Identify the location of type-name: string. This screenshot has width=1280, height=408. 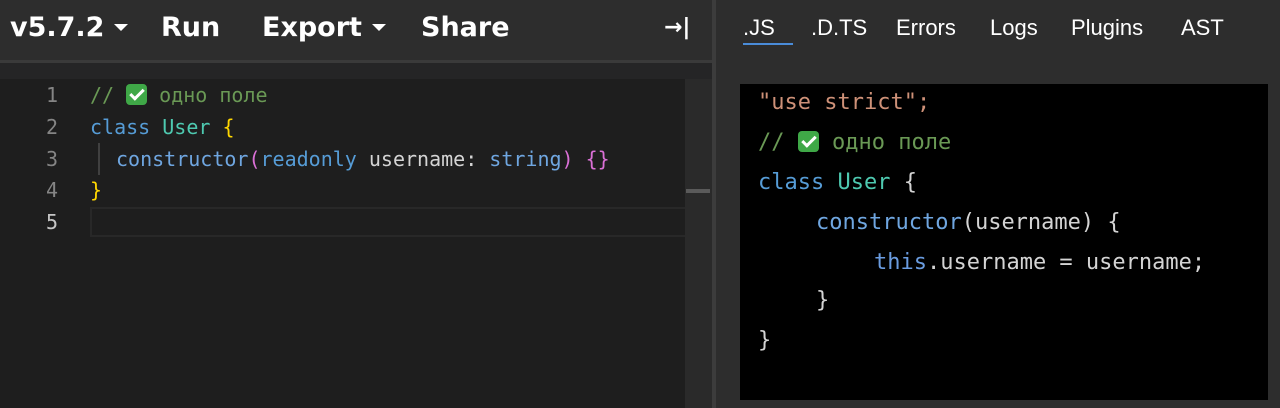
(525, 159).